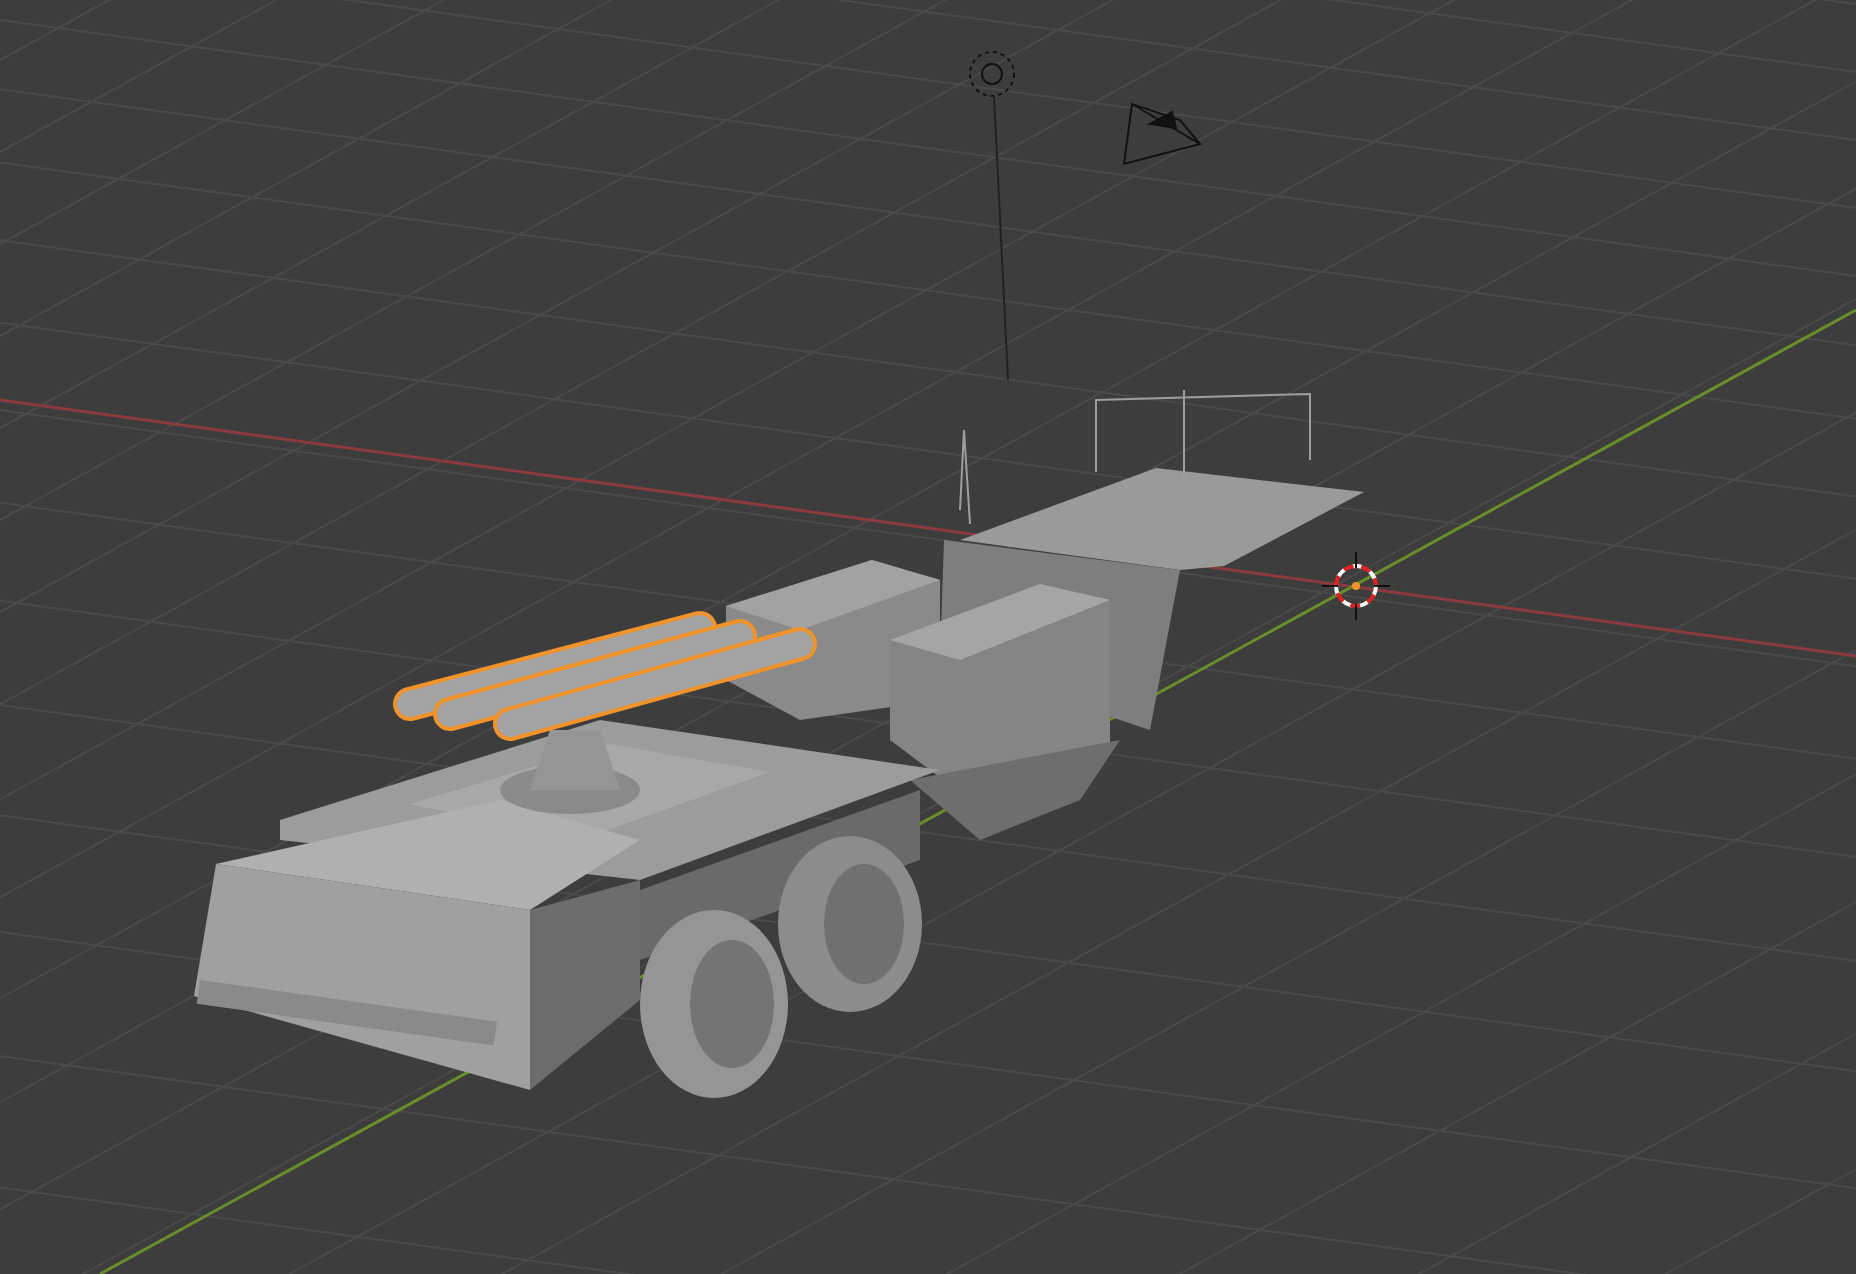 The width and height of the screenshot is (1856, 1274). What do you see at coordinates (1356, 586) in the screenshot?
I see `3d-cursor-icon` at bounding box center [1356, 586].